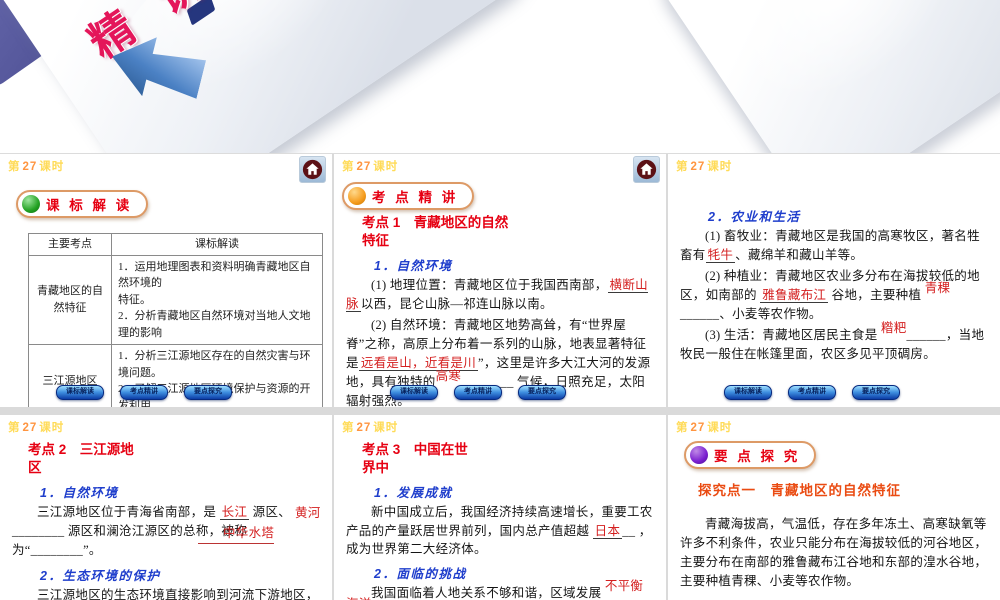 This screenshot has height=600, width=1000. What do you see at coordinates (937, 288) in the screenshot?
I see `answer-text: 青稞` at bounding box center [937, 288].